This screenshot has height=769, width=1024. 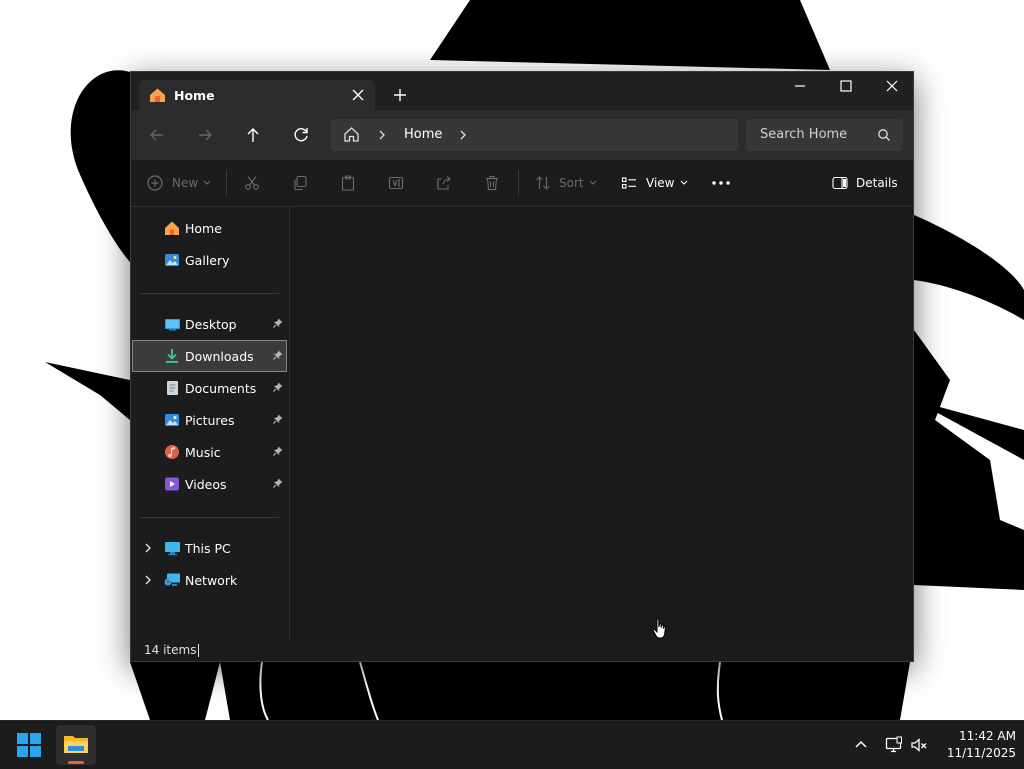 I want to click on minimize-button, so click(x=800, y=87).